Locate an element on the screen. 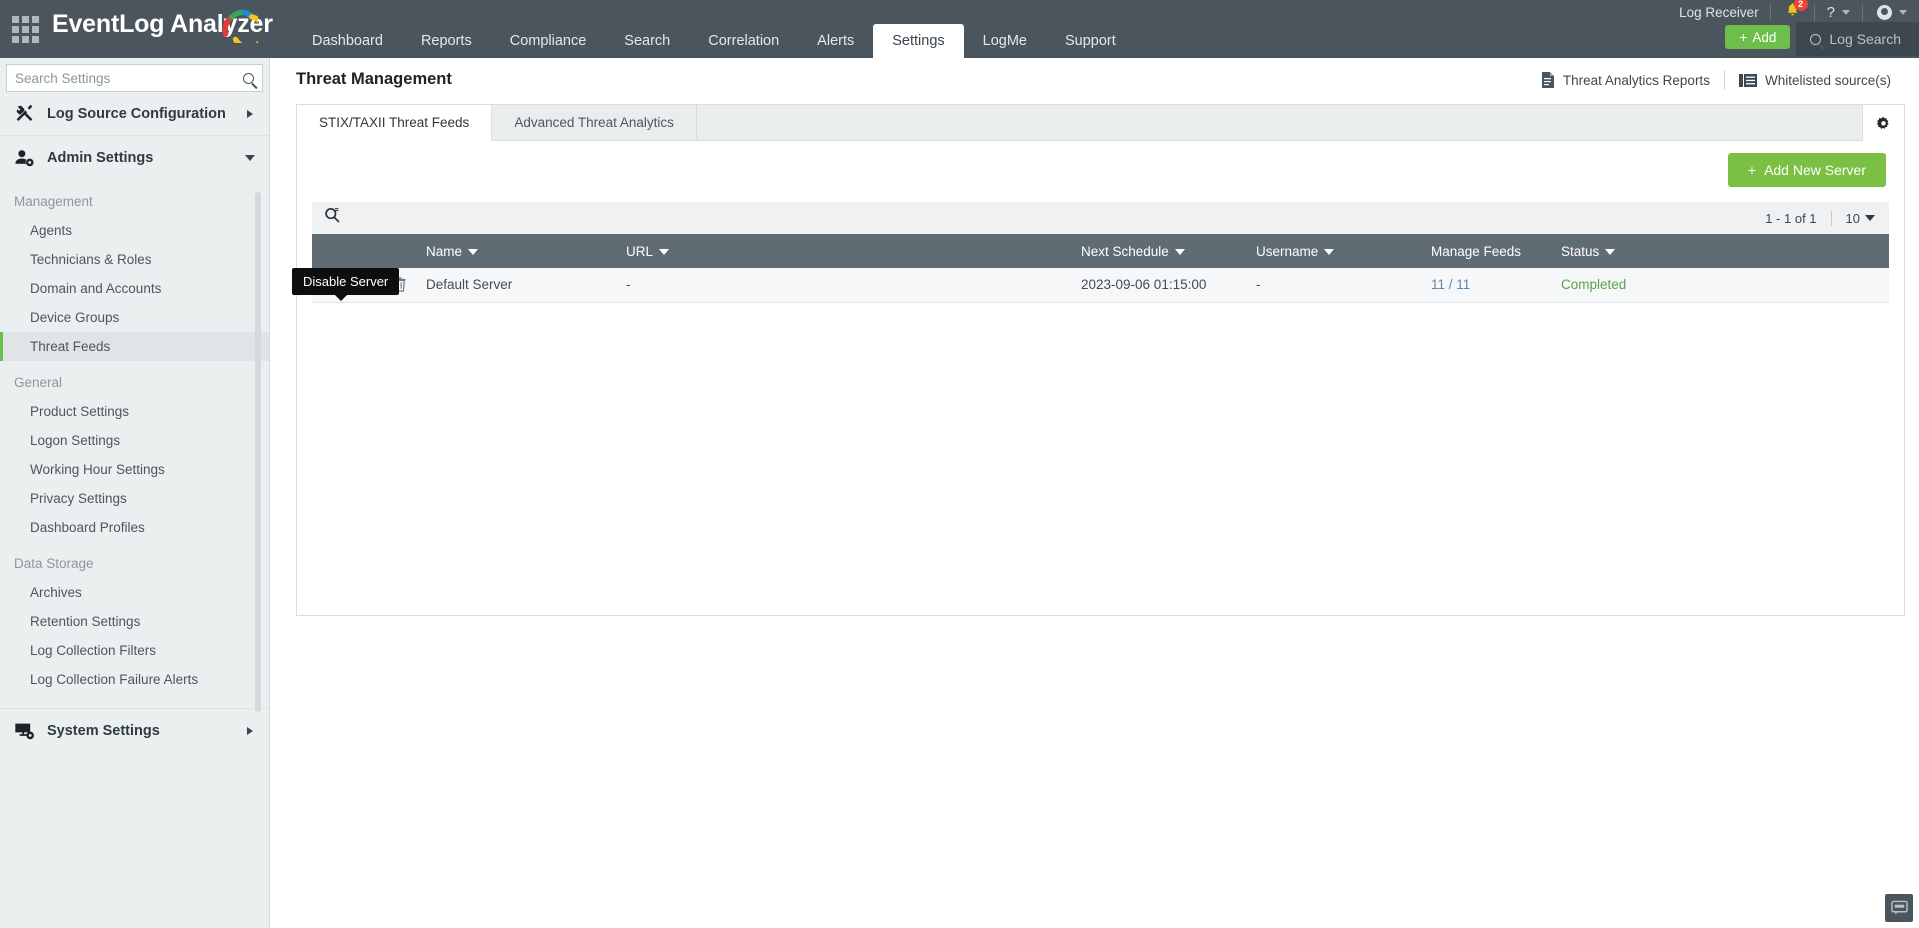 This screenshot has height=928, width=1919. threat-analytics-reports-label: Threat Analytics Reports is located at coordinates (1636, 80).